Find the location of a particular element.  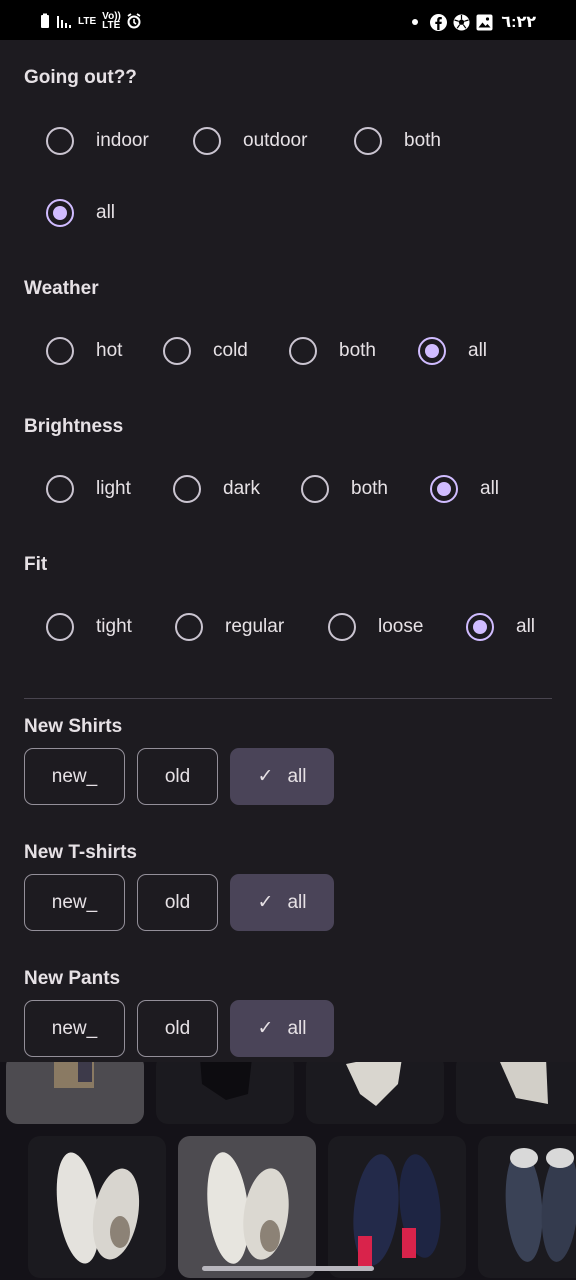

going-out-title: Going out?? is located at coordinates (80, 77).